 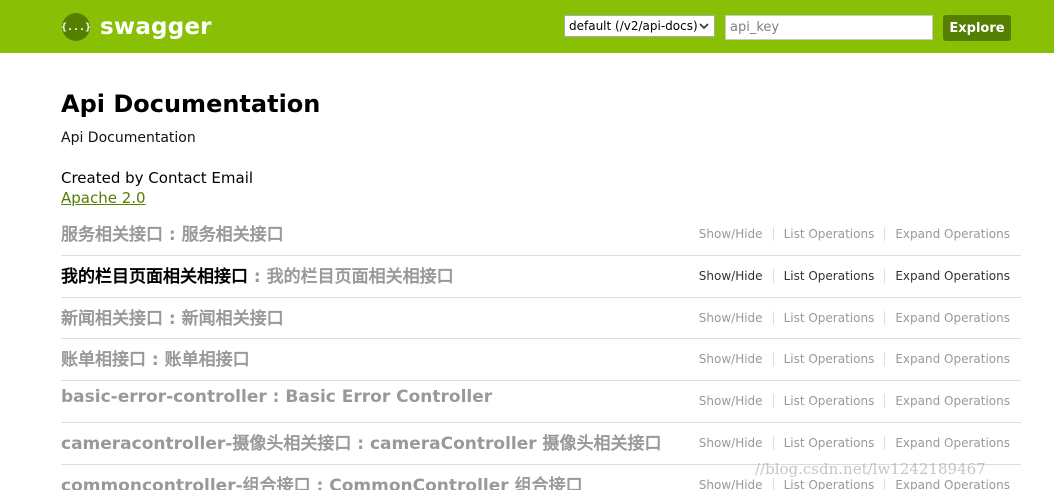 I want to click on swagger-braces-icon: {...}, so click(x=76, y=27).